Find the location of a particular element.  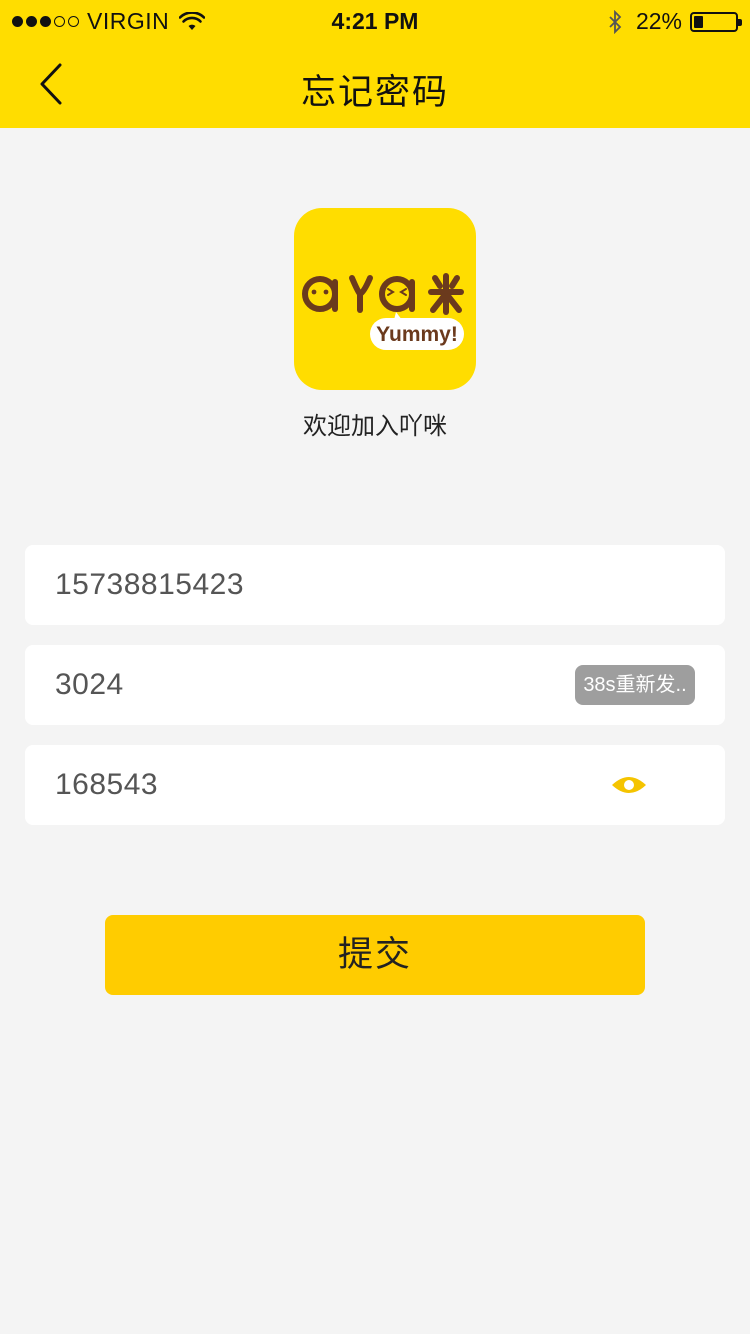

phone-input is located at coordinates (315, 585).